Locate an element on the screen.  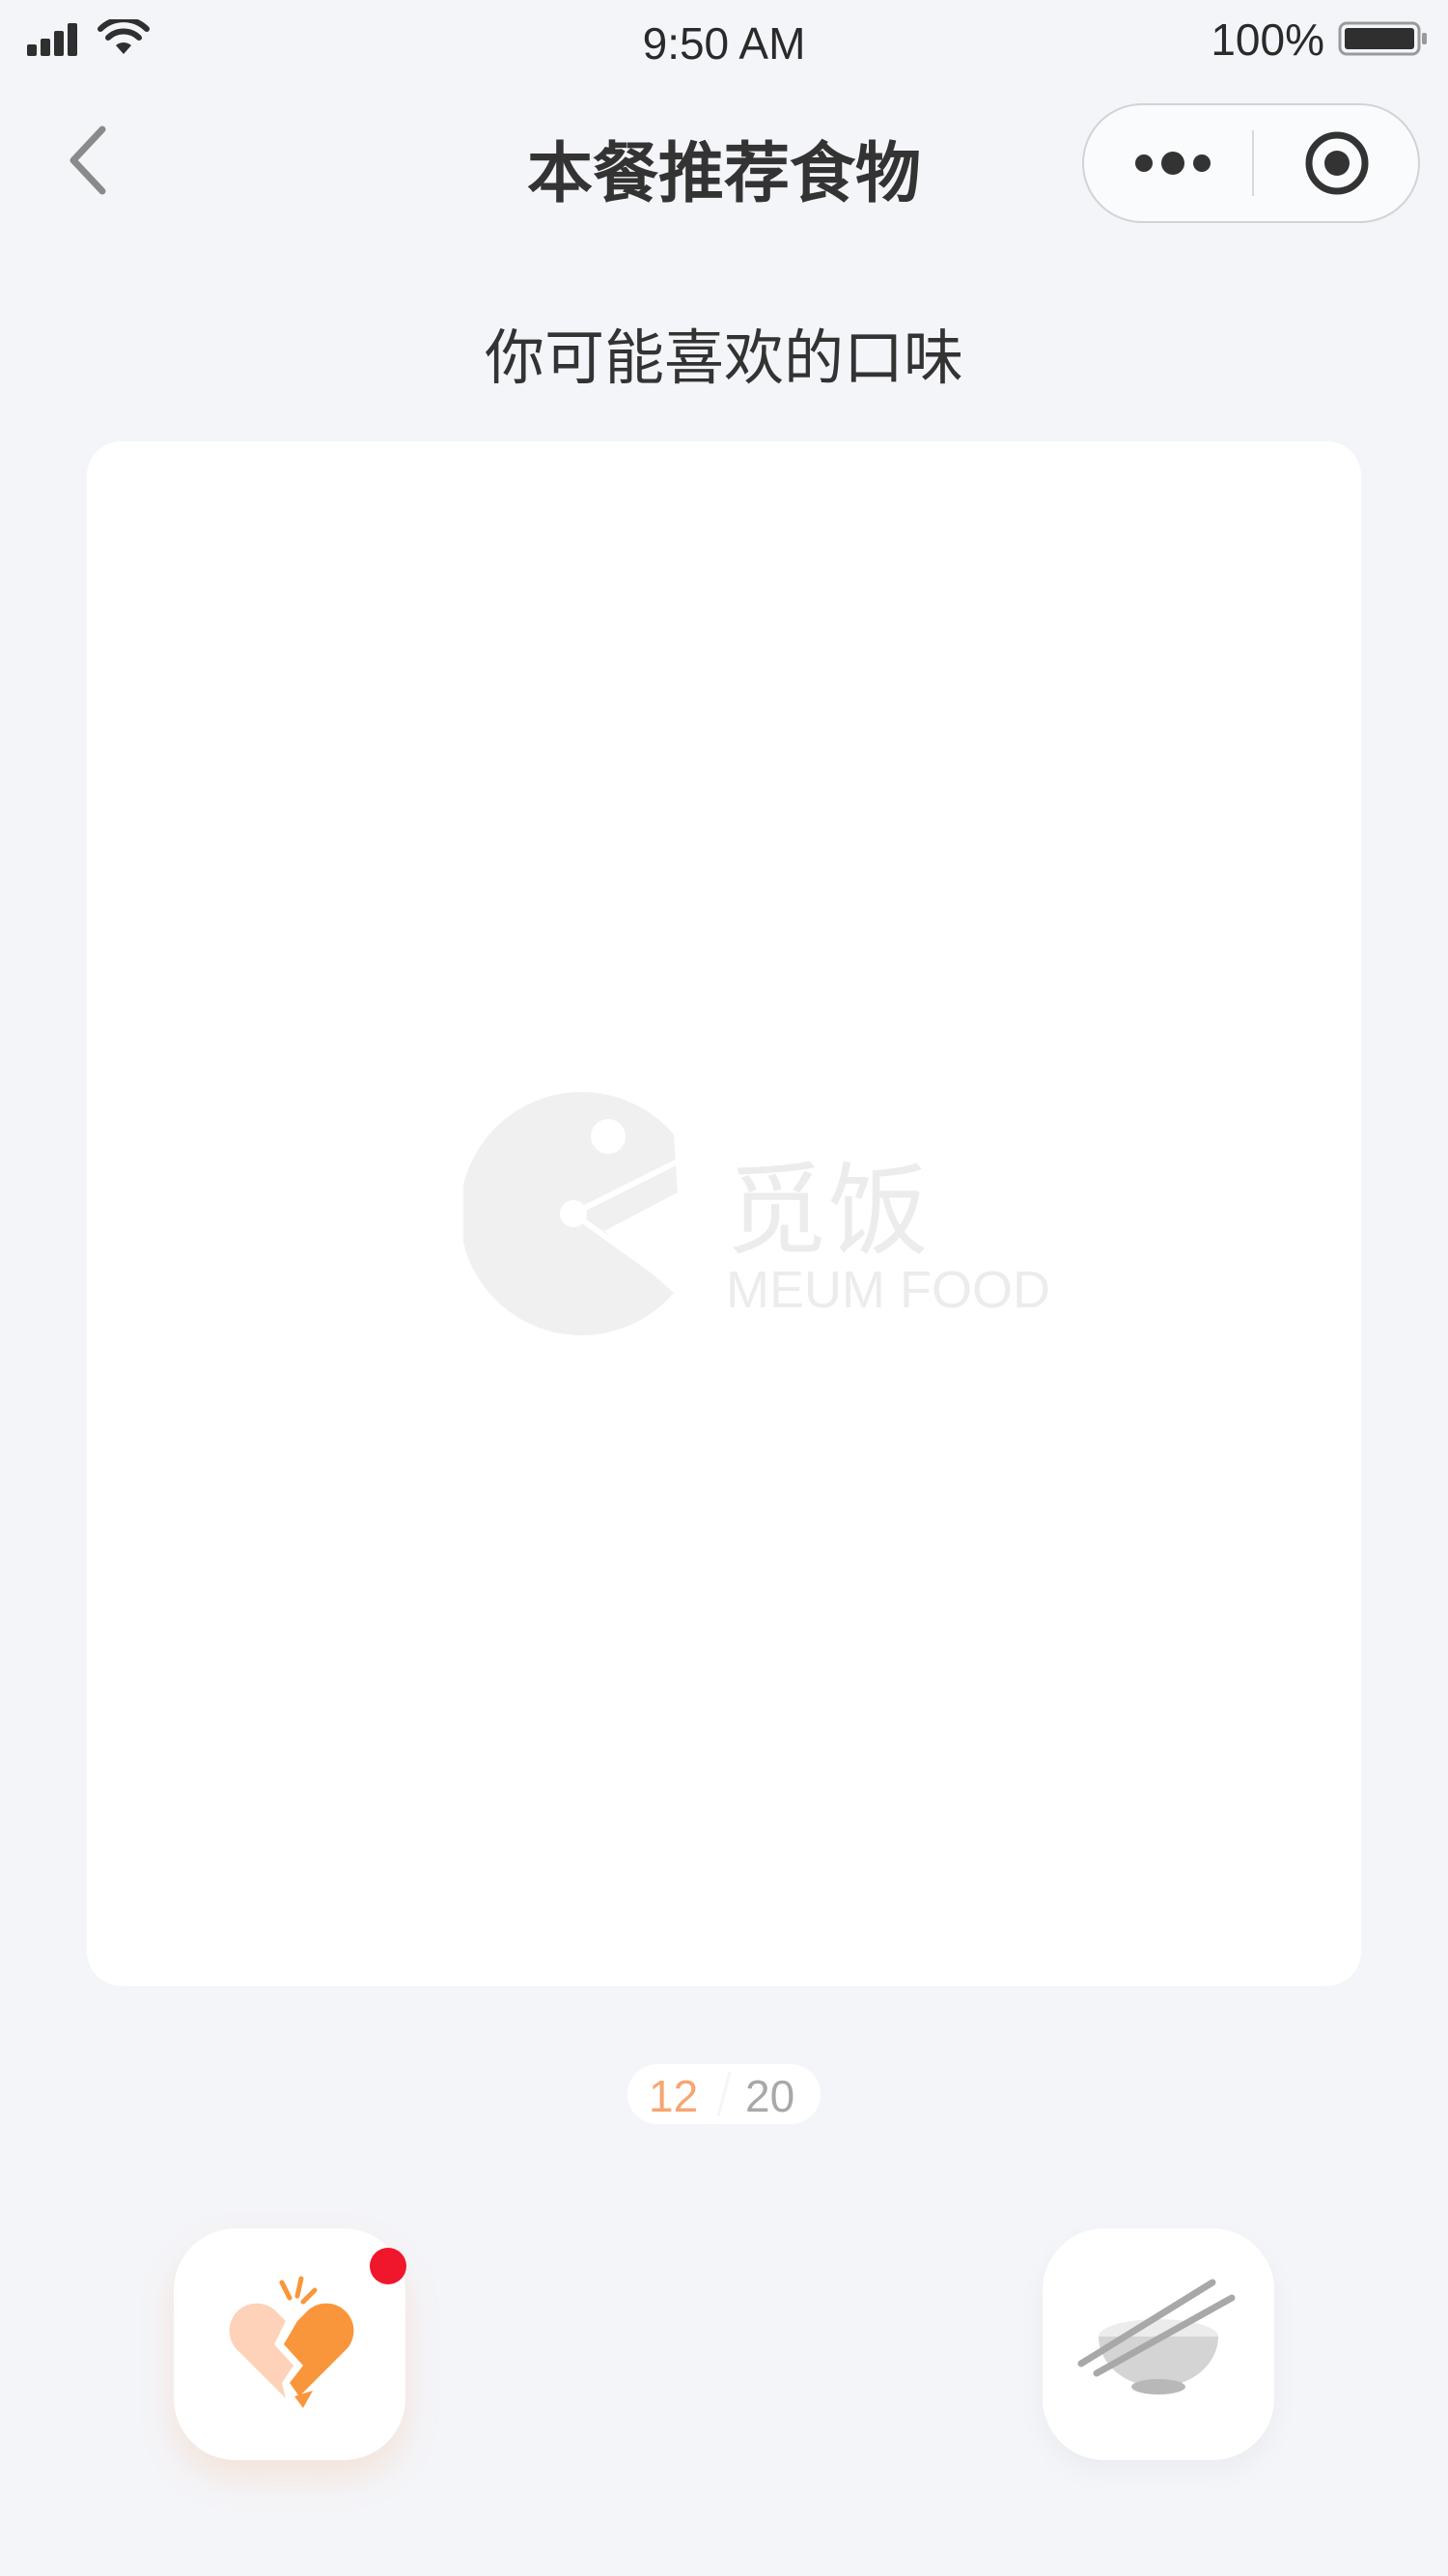
placeholder-brand-cn: 觅饭 is located at coordinates (829, 1211).